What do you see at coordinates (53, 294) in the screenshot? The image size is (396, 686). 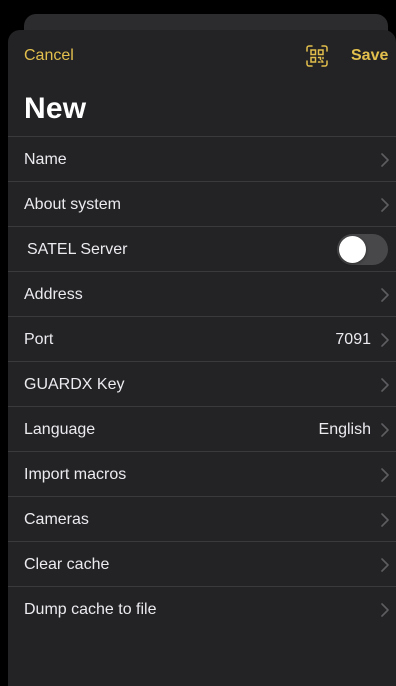 I see `row-label: Address` at bounding box center [53, 294].